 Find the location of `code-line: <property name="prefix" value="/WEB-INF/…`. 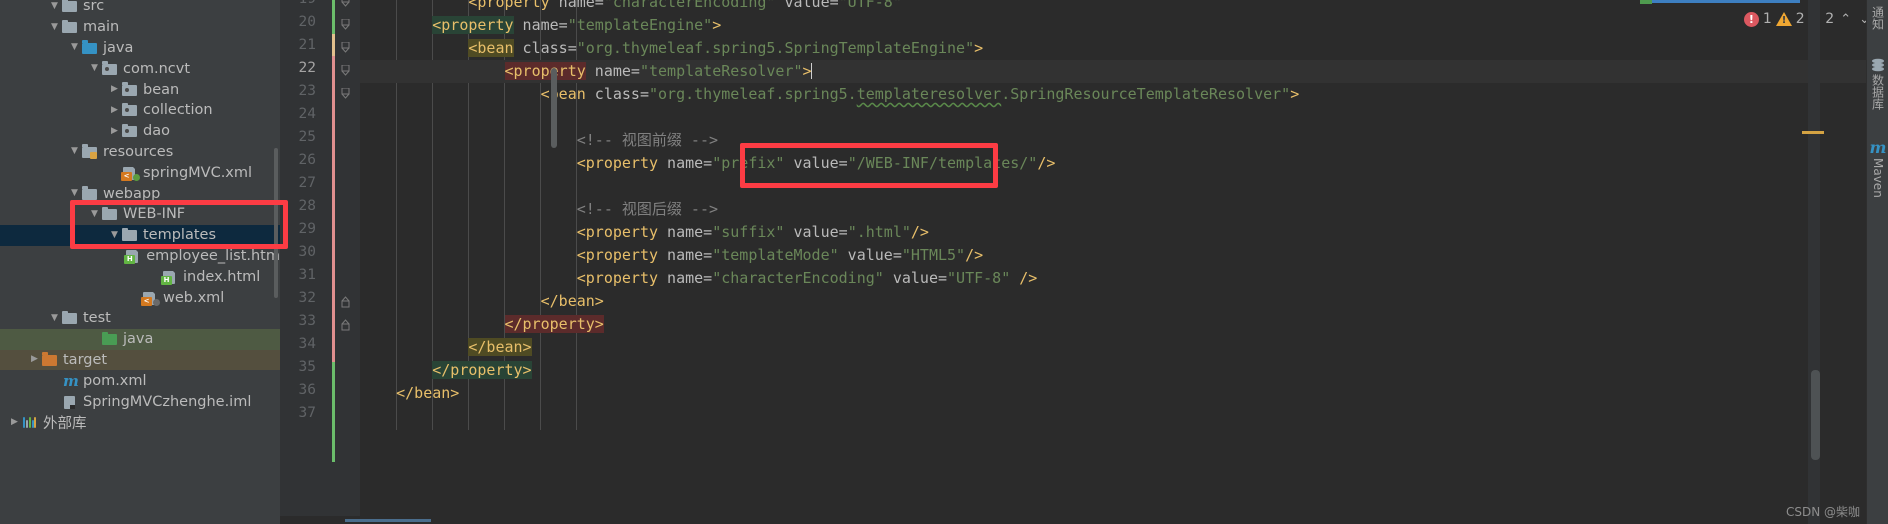

code-line: <property name="prefix" value="/WEB-INF/… is located at coordinates (708, 163).